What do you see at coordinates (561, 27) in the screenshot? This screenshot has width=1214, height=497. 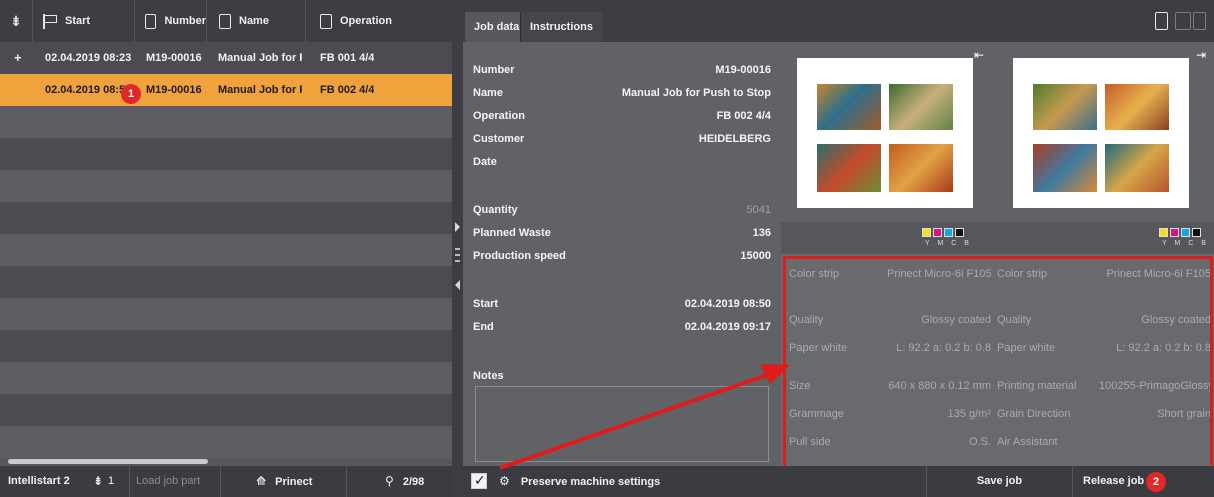 I see `tab-instructions: Instructions` at bounding box center [561, 27].